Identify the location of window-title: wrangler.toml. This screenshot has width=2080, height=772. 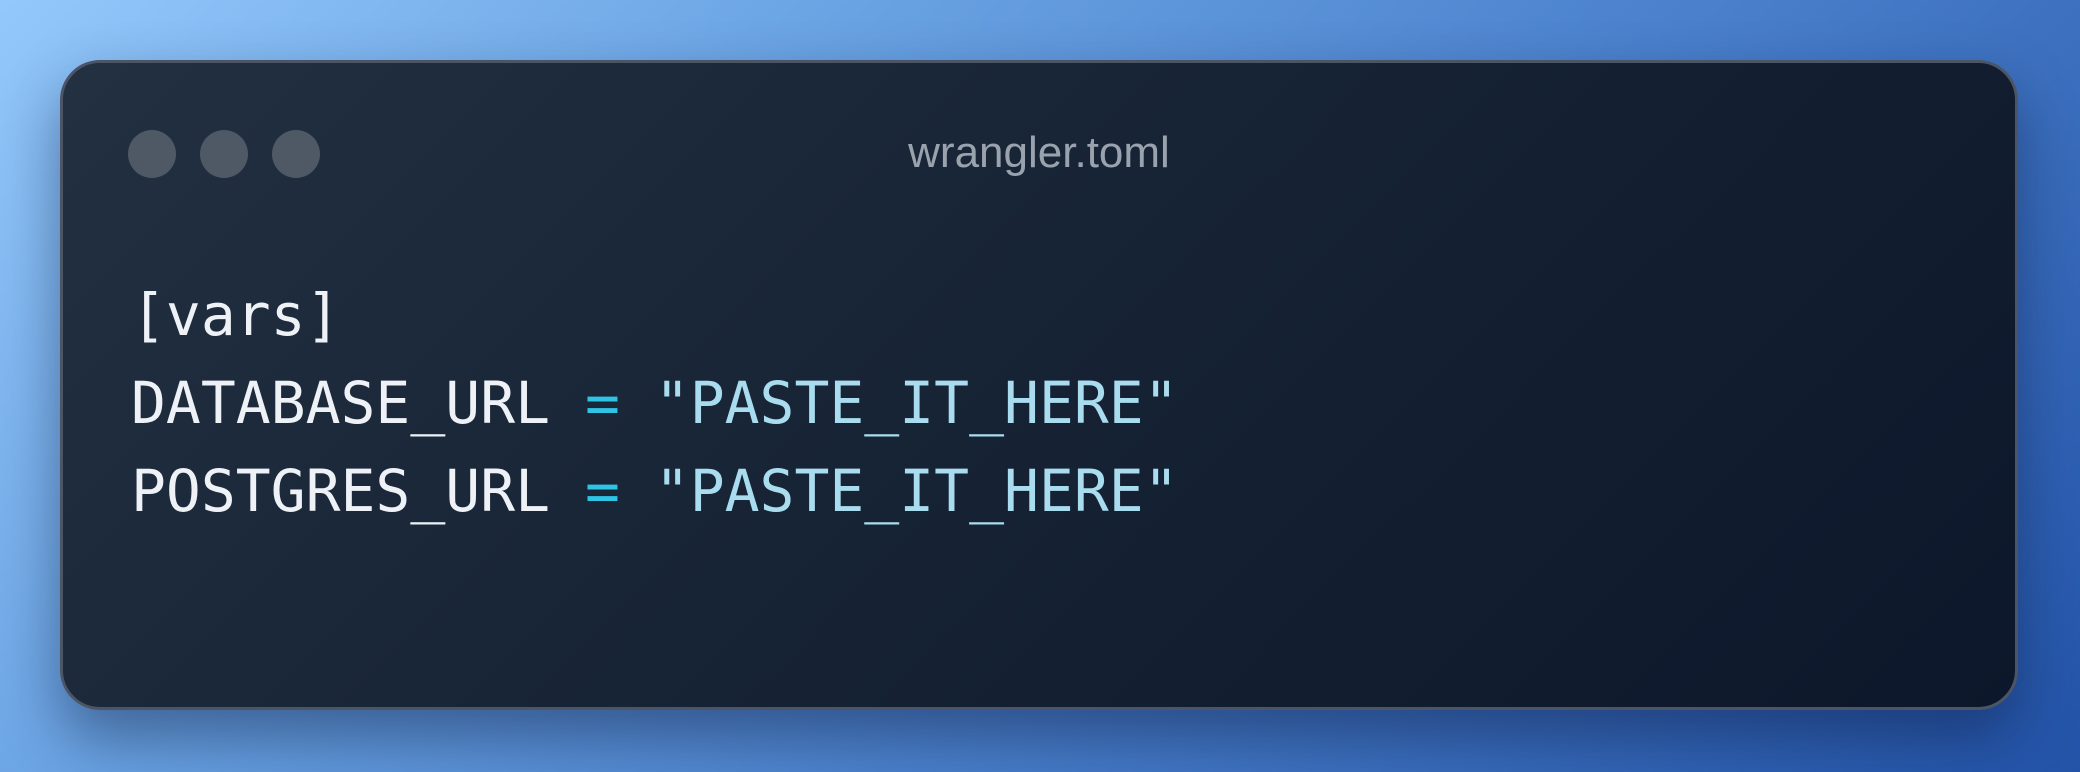
(1039, 152).